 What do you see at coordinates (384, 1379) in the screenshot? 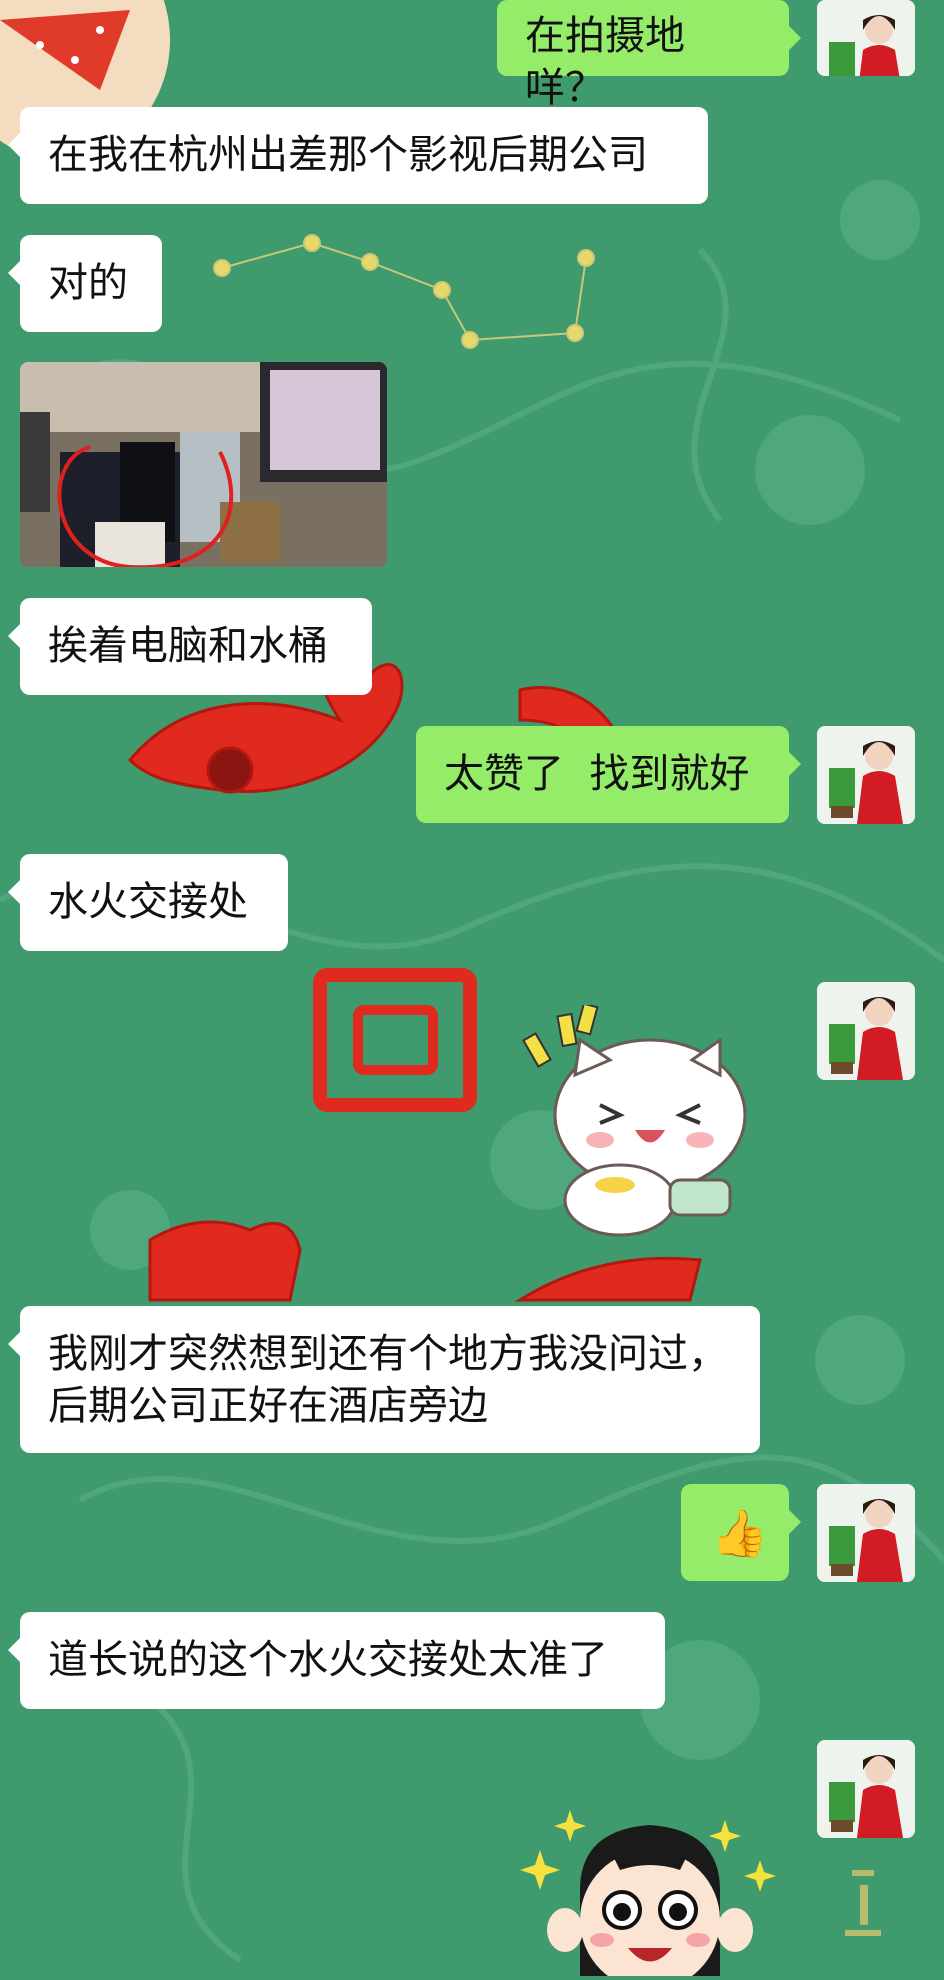
I see `message-bubble-incoming: 我刚才突然想到还有个地方我没问过， 后期公司正好在酒店旁边` at bounding box center [384, 1379].